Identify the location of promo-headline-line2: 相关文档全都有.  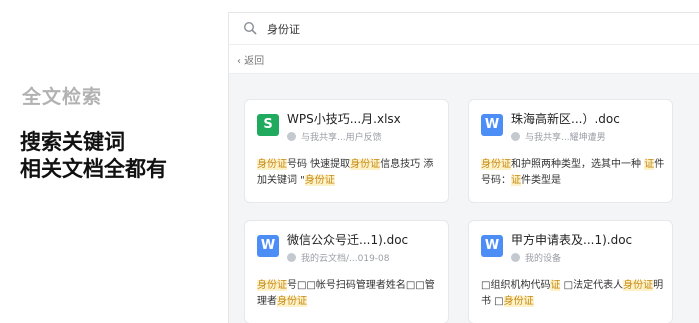
(93, 169).